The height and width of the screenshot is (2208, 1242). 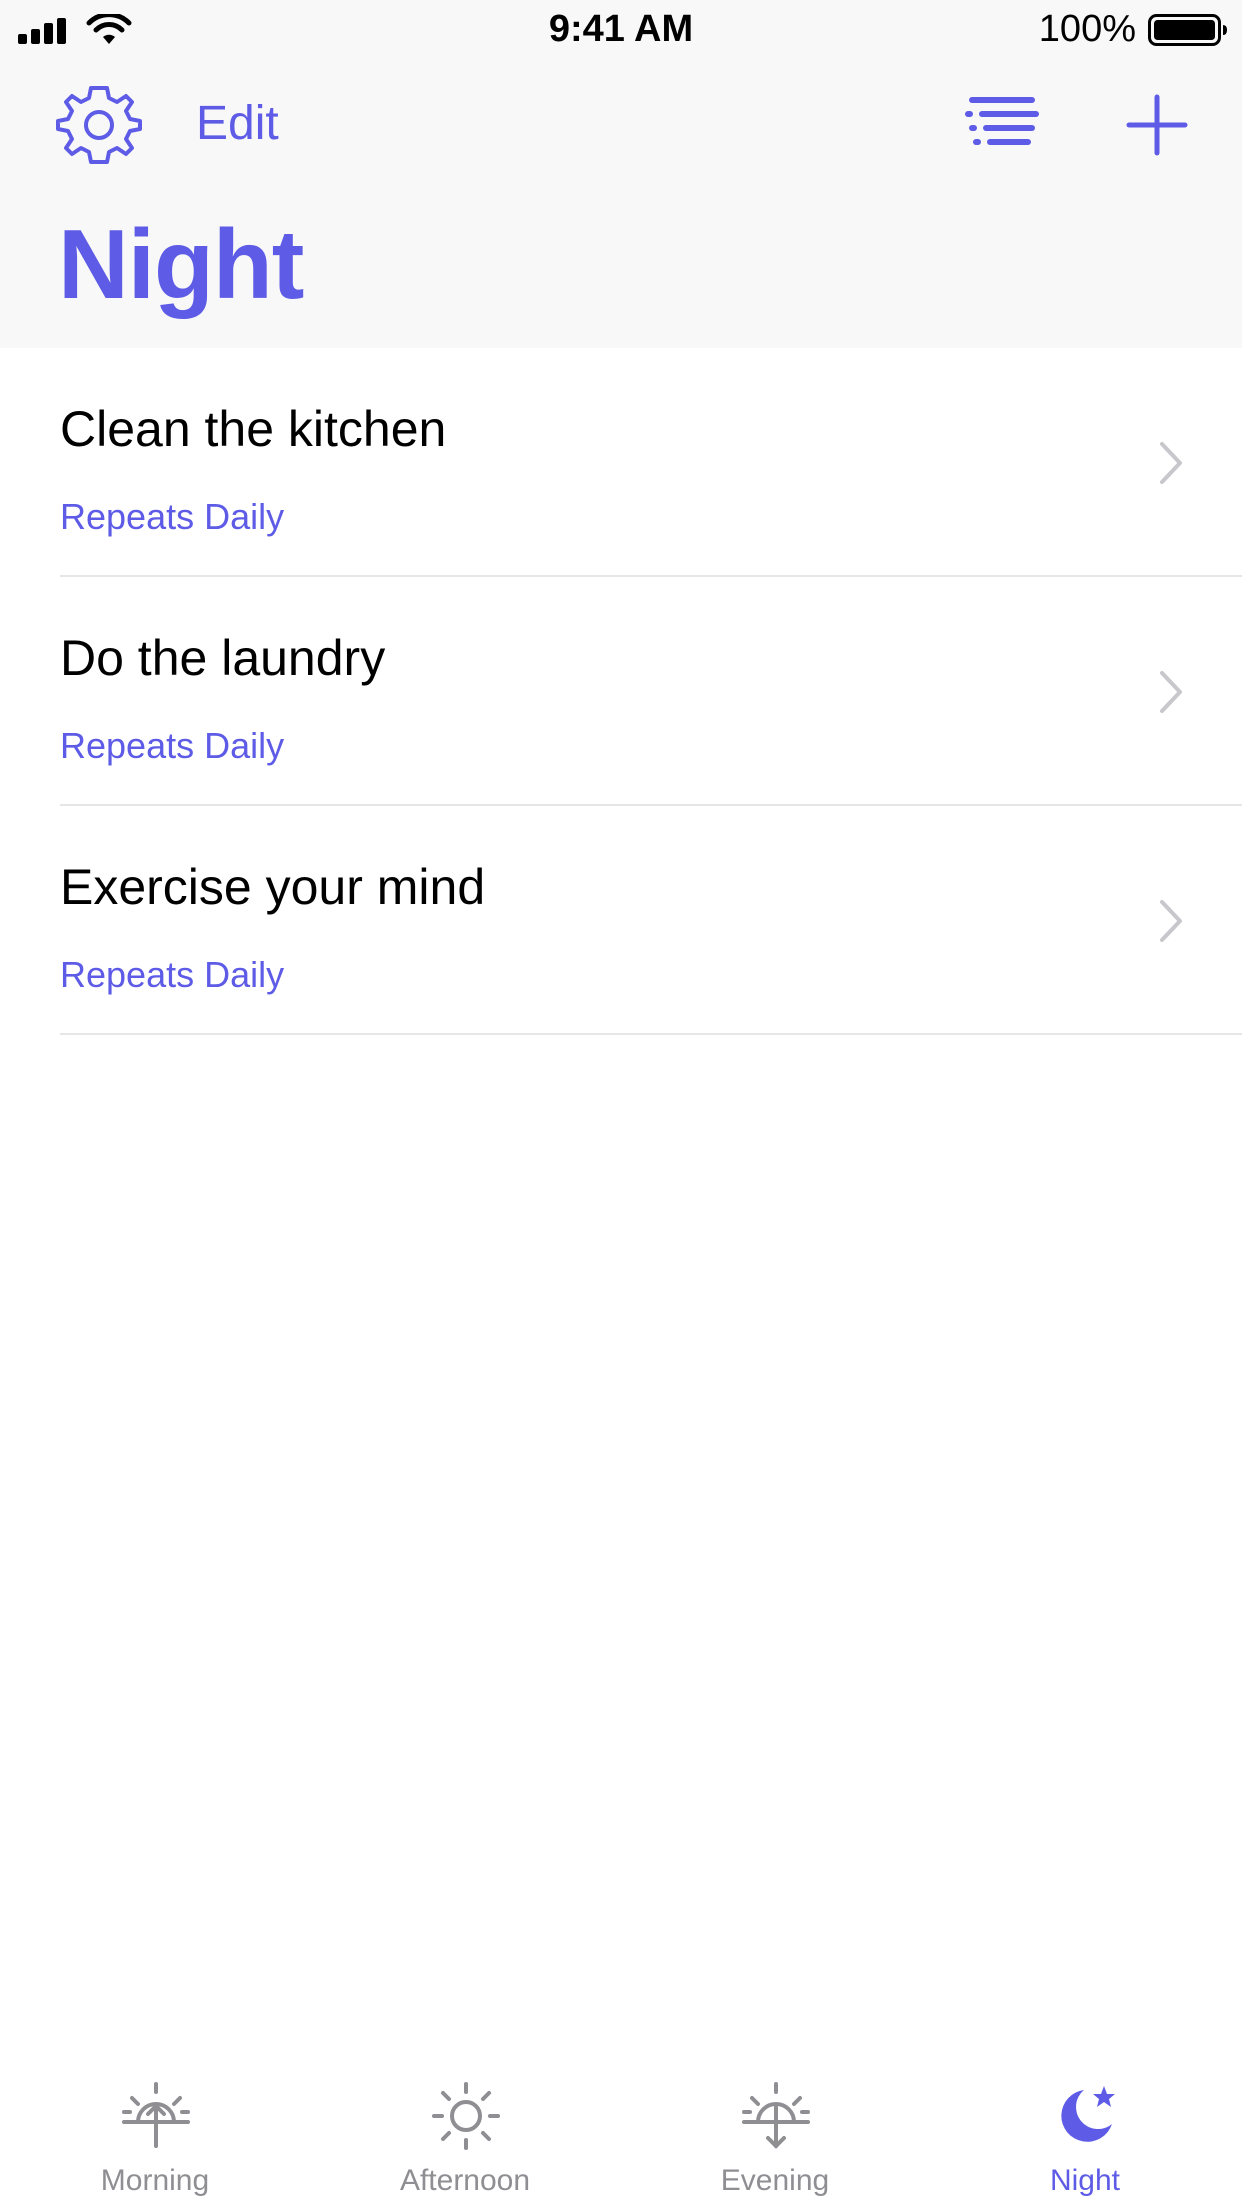 I want to click on settings-gear-icon, so click(x=99, y=125).